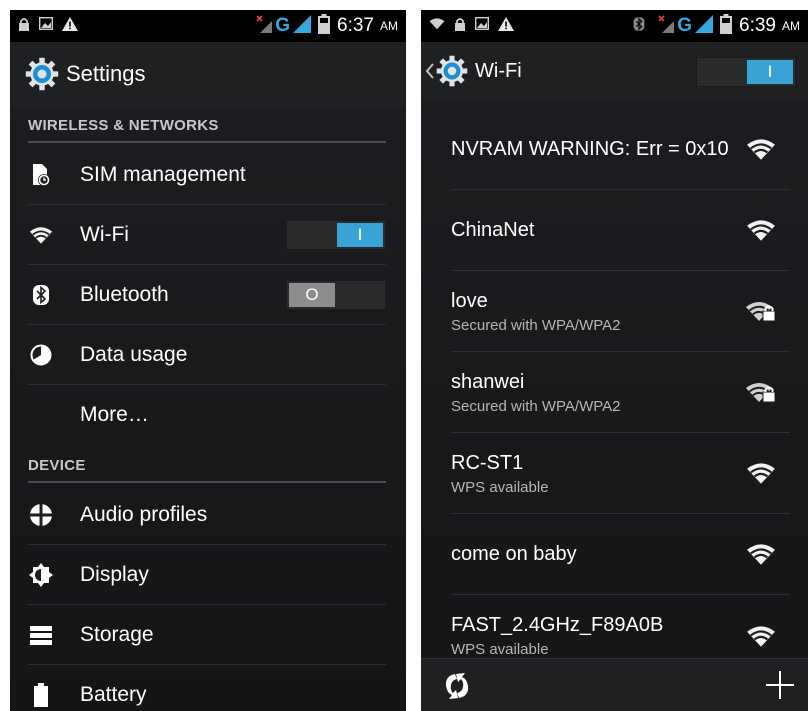 The height and width of the screenshot is (711, 808). I want to click on settings-item-label: Data usage, so click(134, 354).